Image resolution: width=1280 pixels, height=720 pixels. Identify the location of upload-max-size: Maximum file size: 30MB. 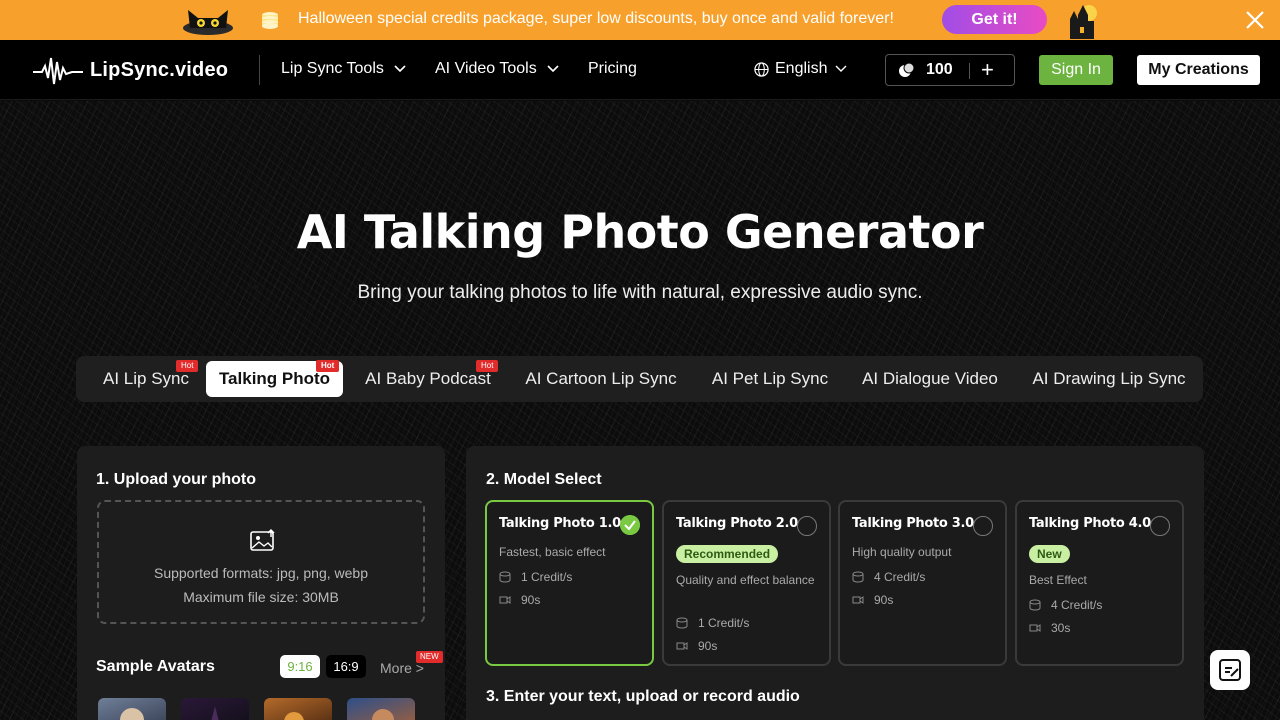
(261, 597).